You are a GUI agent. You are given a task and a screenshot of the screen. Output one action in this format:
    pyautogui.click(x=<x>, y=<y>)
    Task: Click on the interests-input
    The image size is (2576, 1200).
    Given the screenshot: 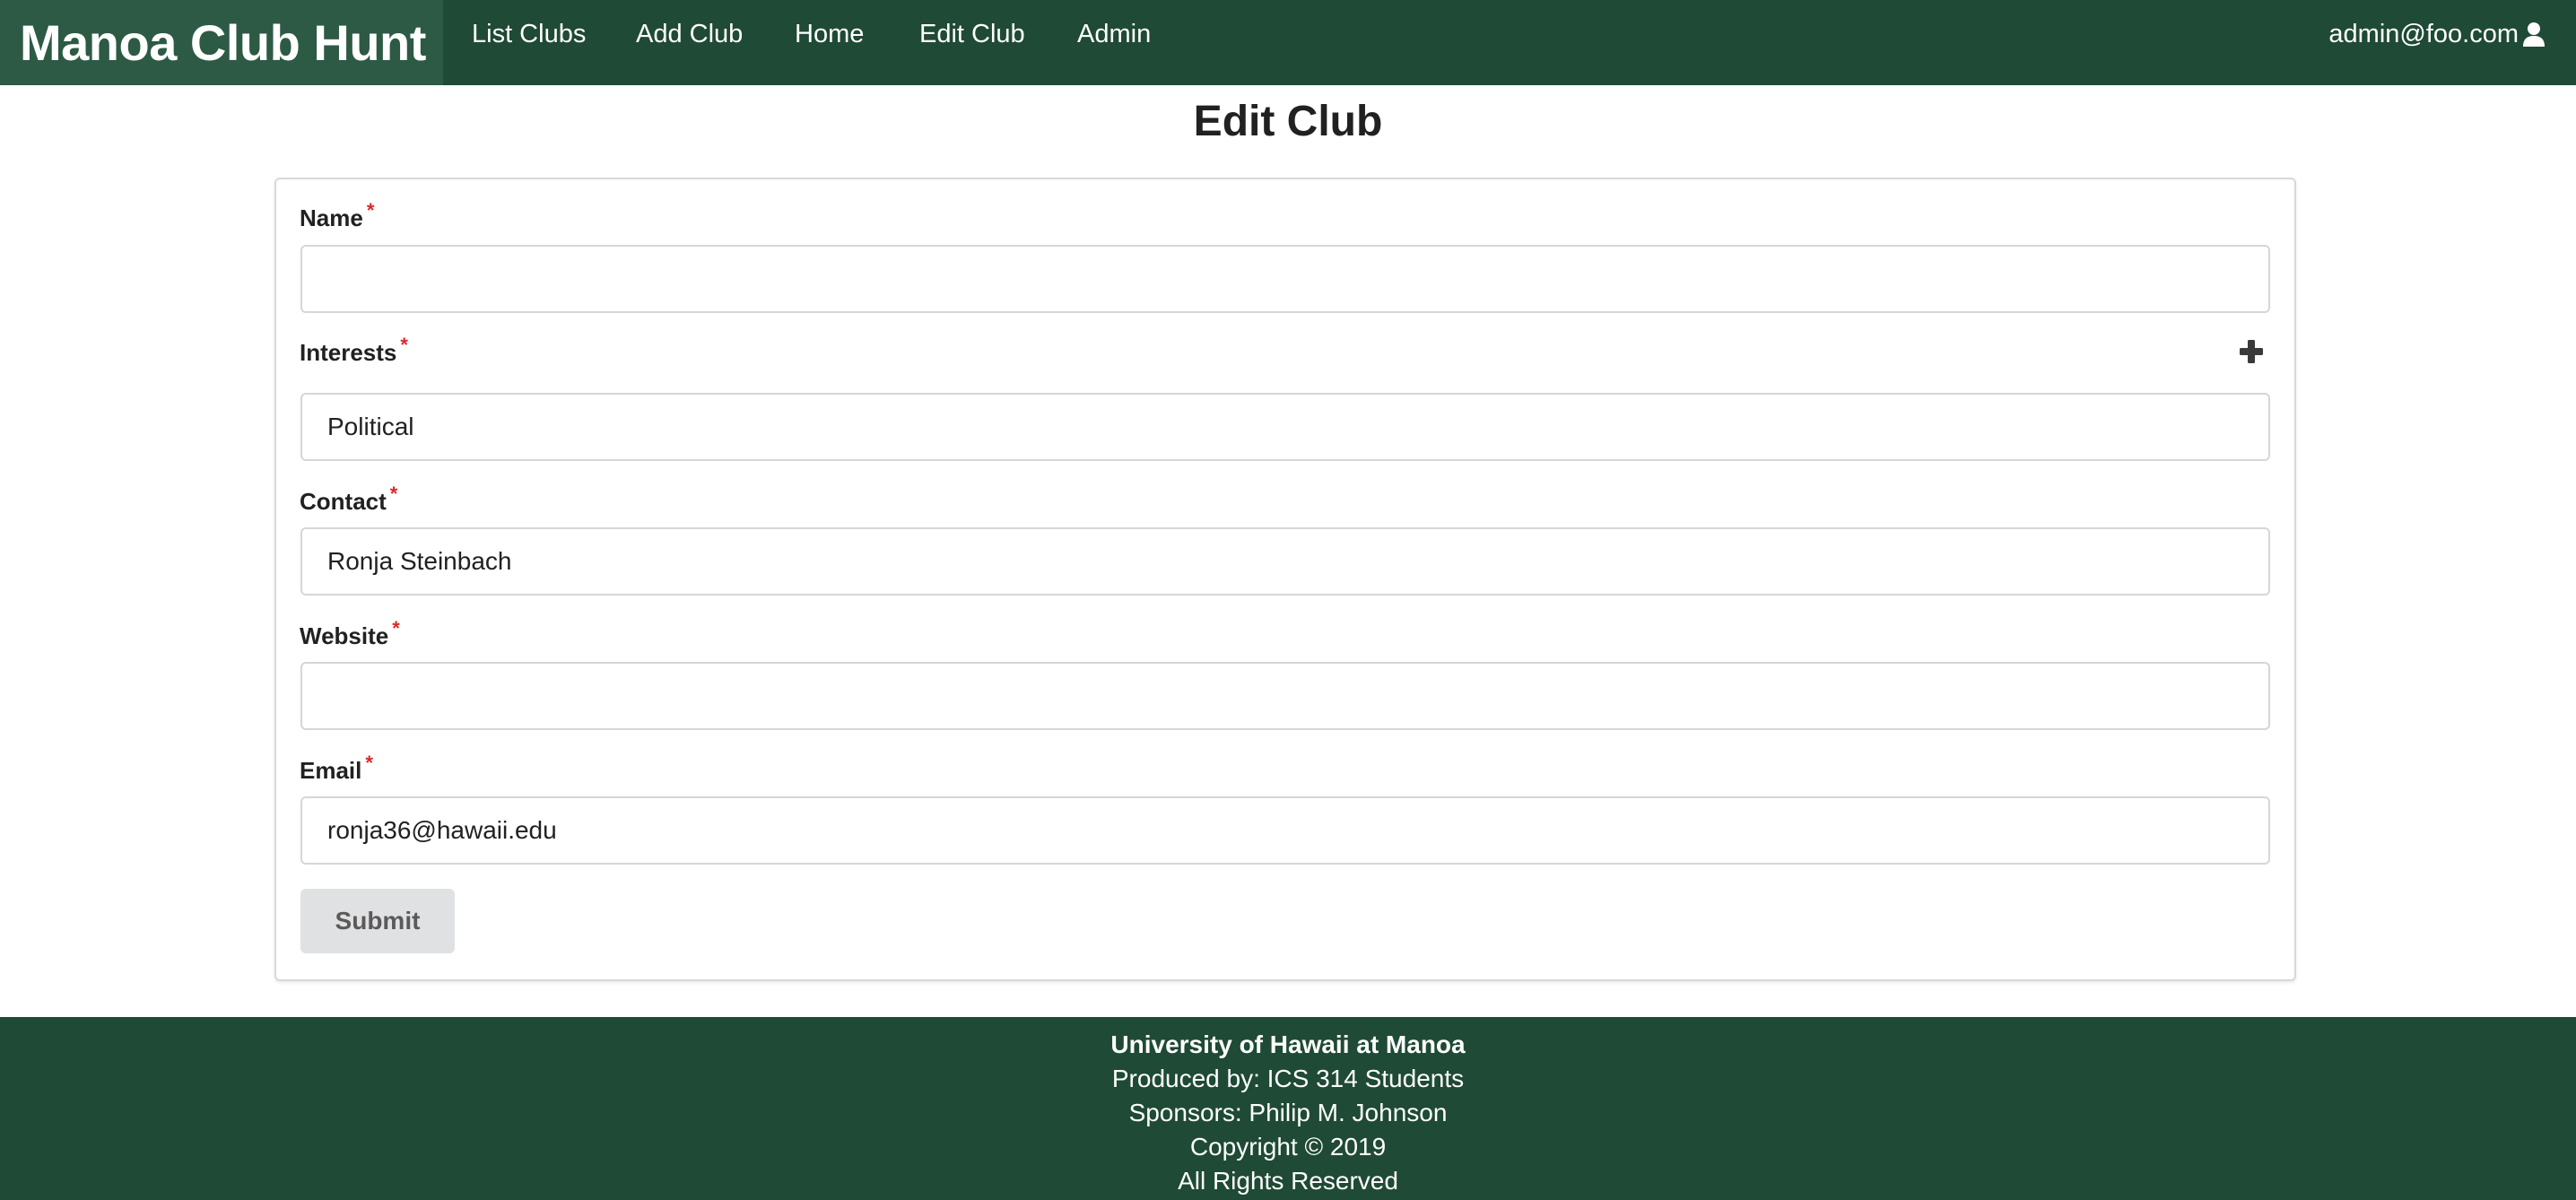 What is the action you would take?
    pyautogui.click(x=1285, y=427)
    